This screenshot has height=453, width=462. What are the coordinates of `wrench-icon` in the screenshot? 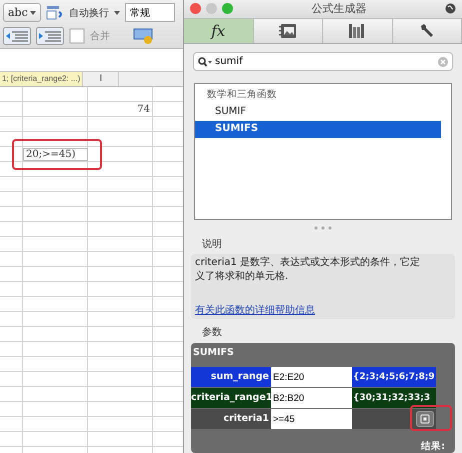 It's located at (426, 30).